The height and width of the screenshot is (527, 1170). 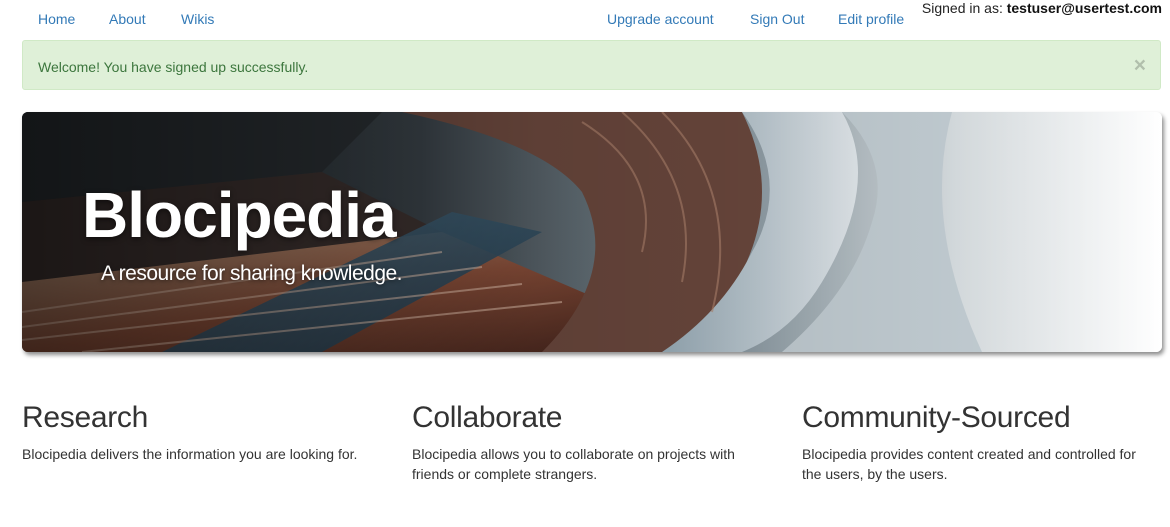 I want to click on nav-link-sign-out: Sign Out, so click(x=777, y=19).